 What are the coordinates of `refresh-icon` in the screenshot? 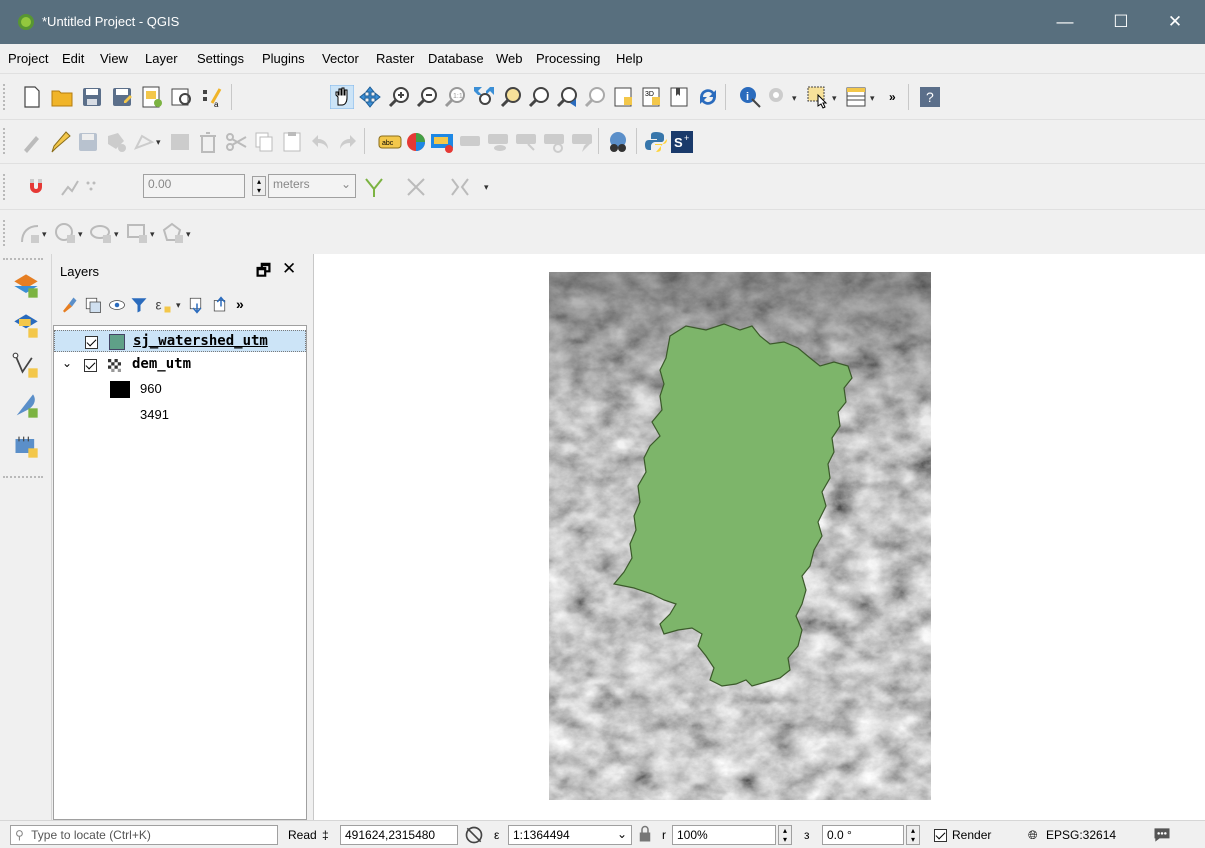 It's located at (708, 97).